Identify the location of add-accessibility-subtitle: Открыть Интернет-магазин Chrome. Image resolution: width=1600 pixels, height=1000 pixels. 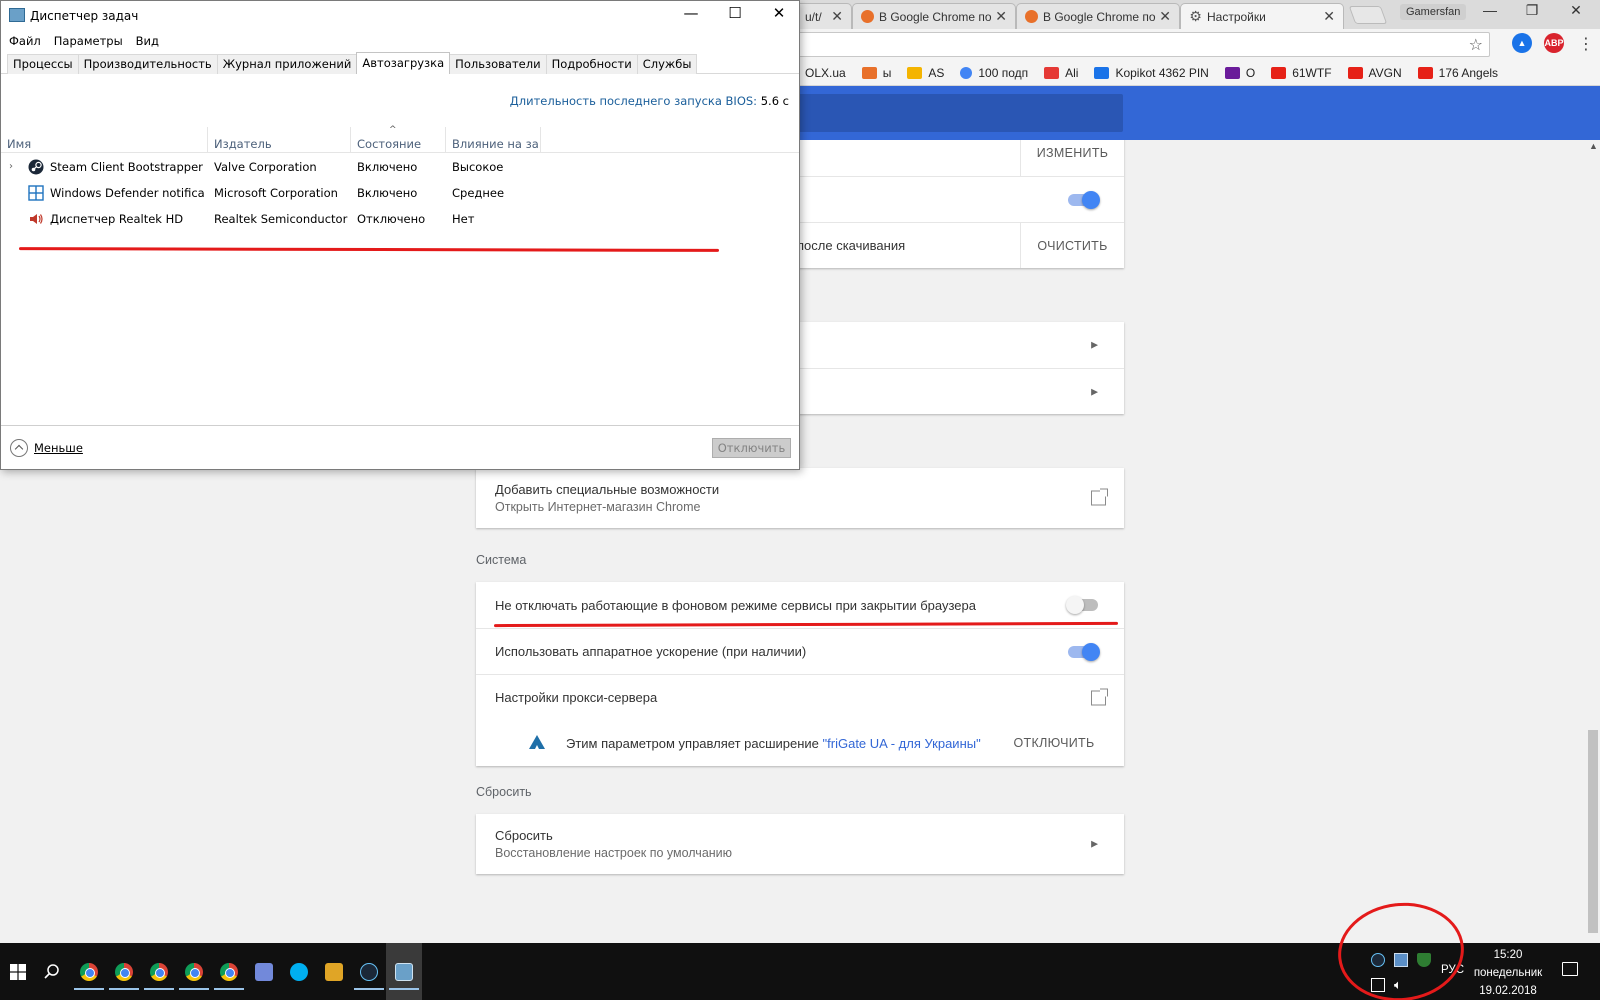
(598, 507).